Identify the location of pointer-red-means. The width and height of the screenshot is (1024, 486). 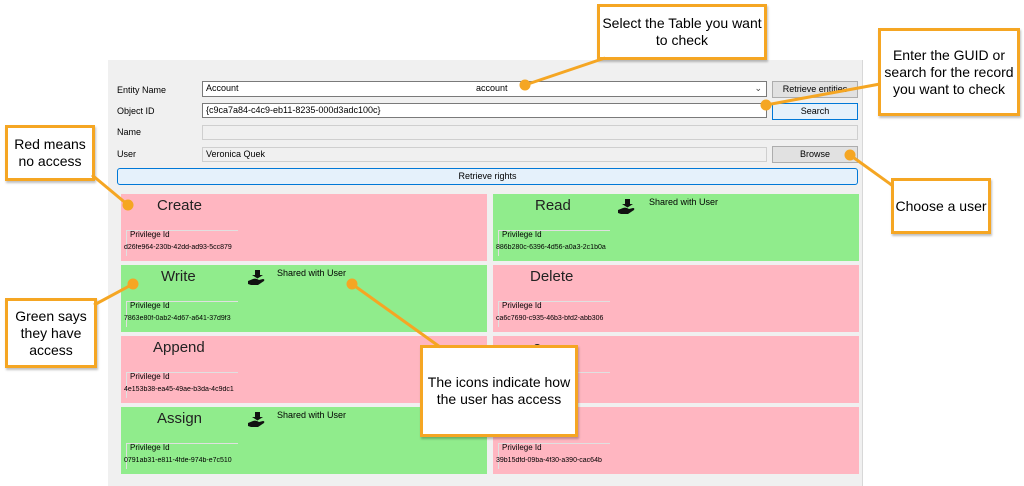
(110, 190).